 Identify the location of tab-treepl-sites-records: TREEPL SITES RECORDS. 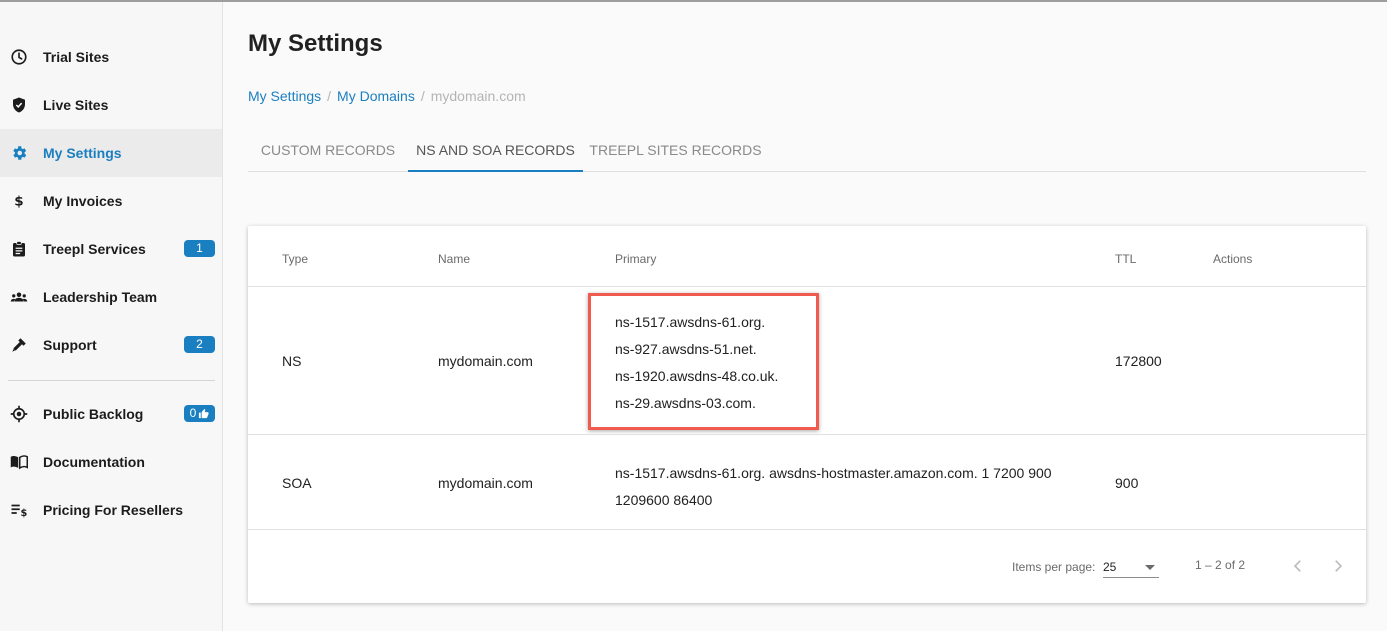
(675, 151).